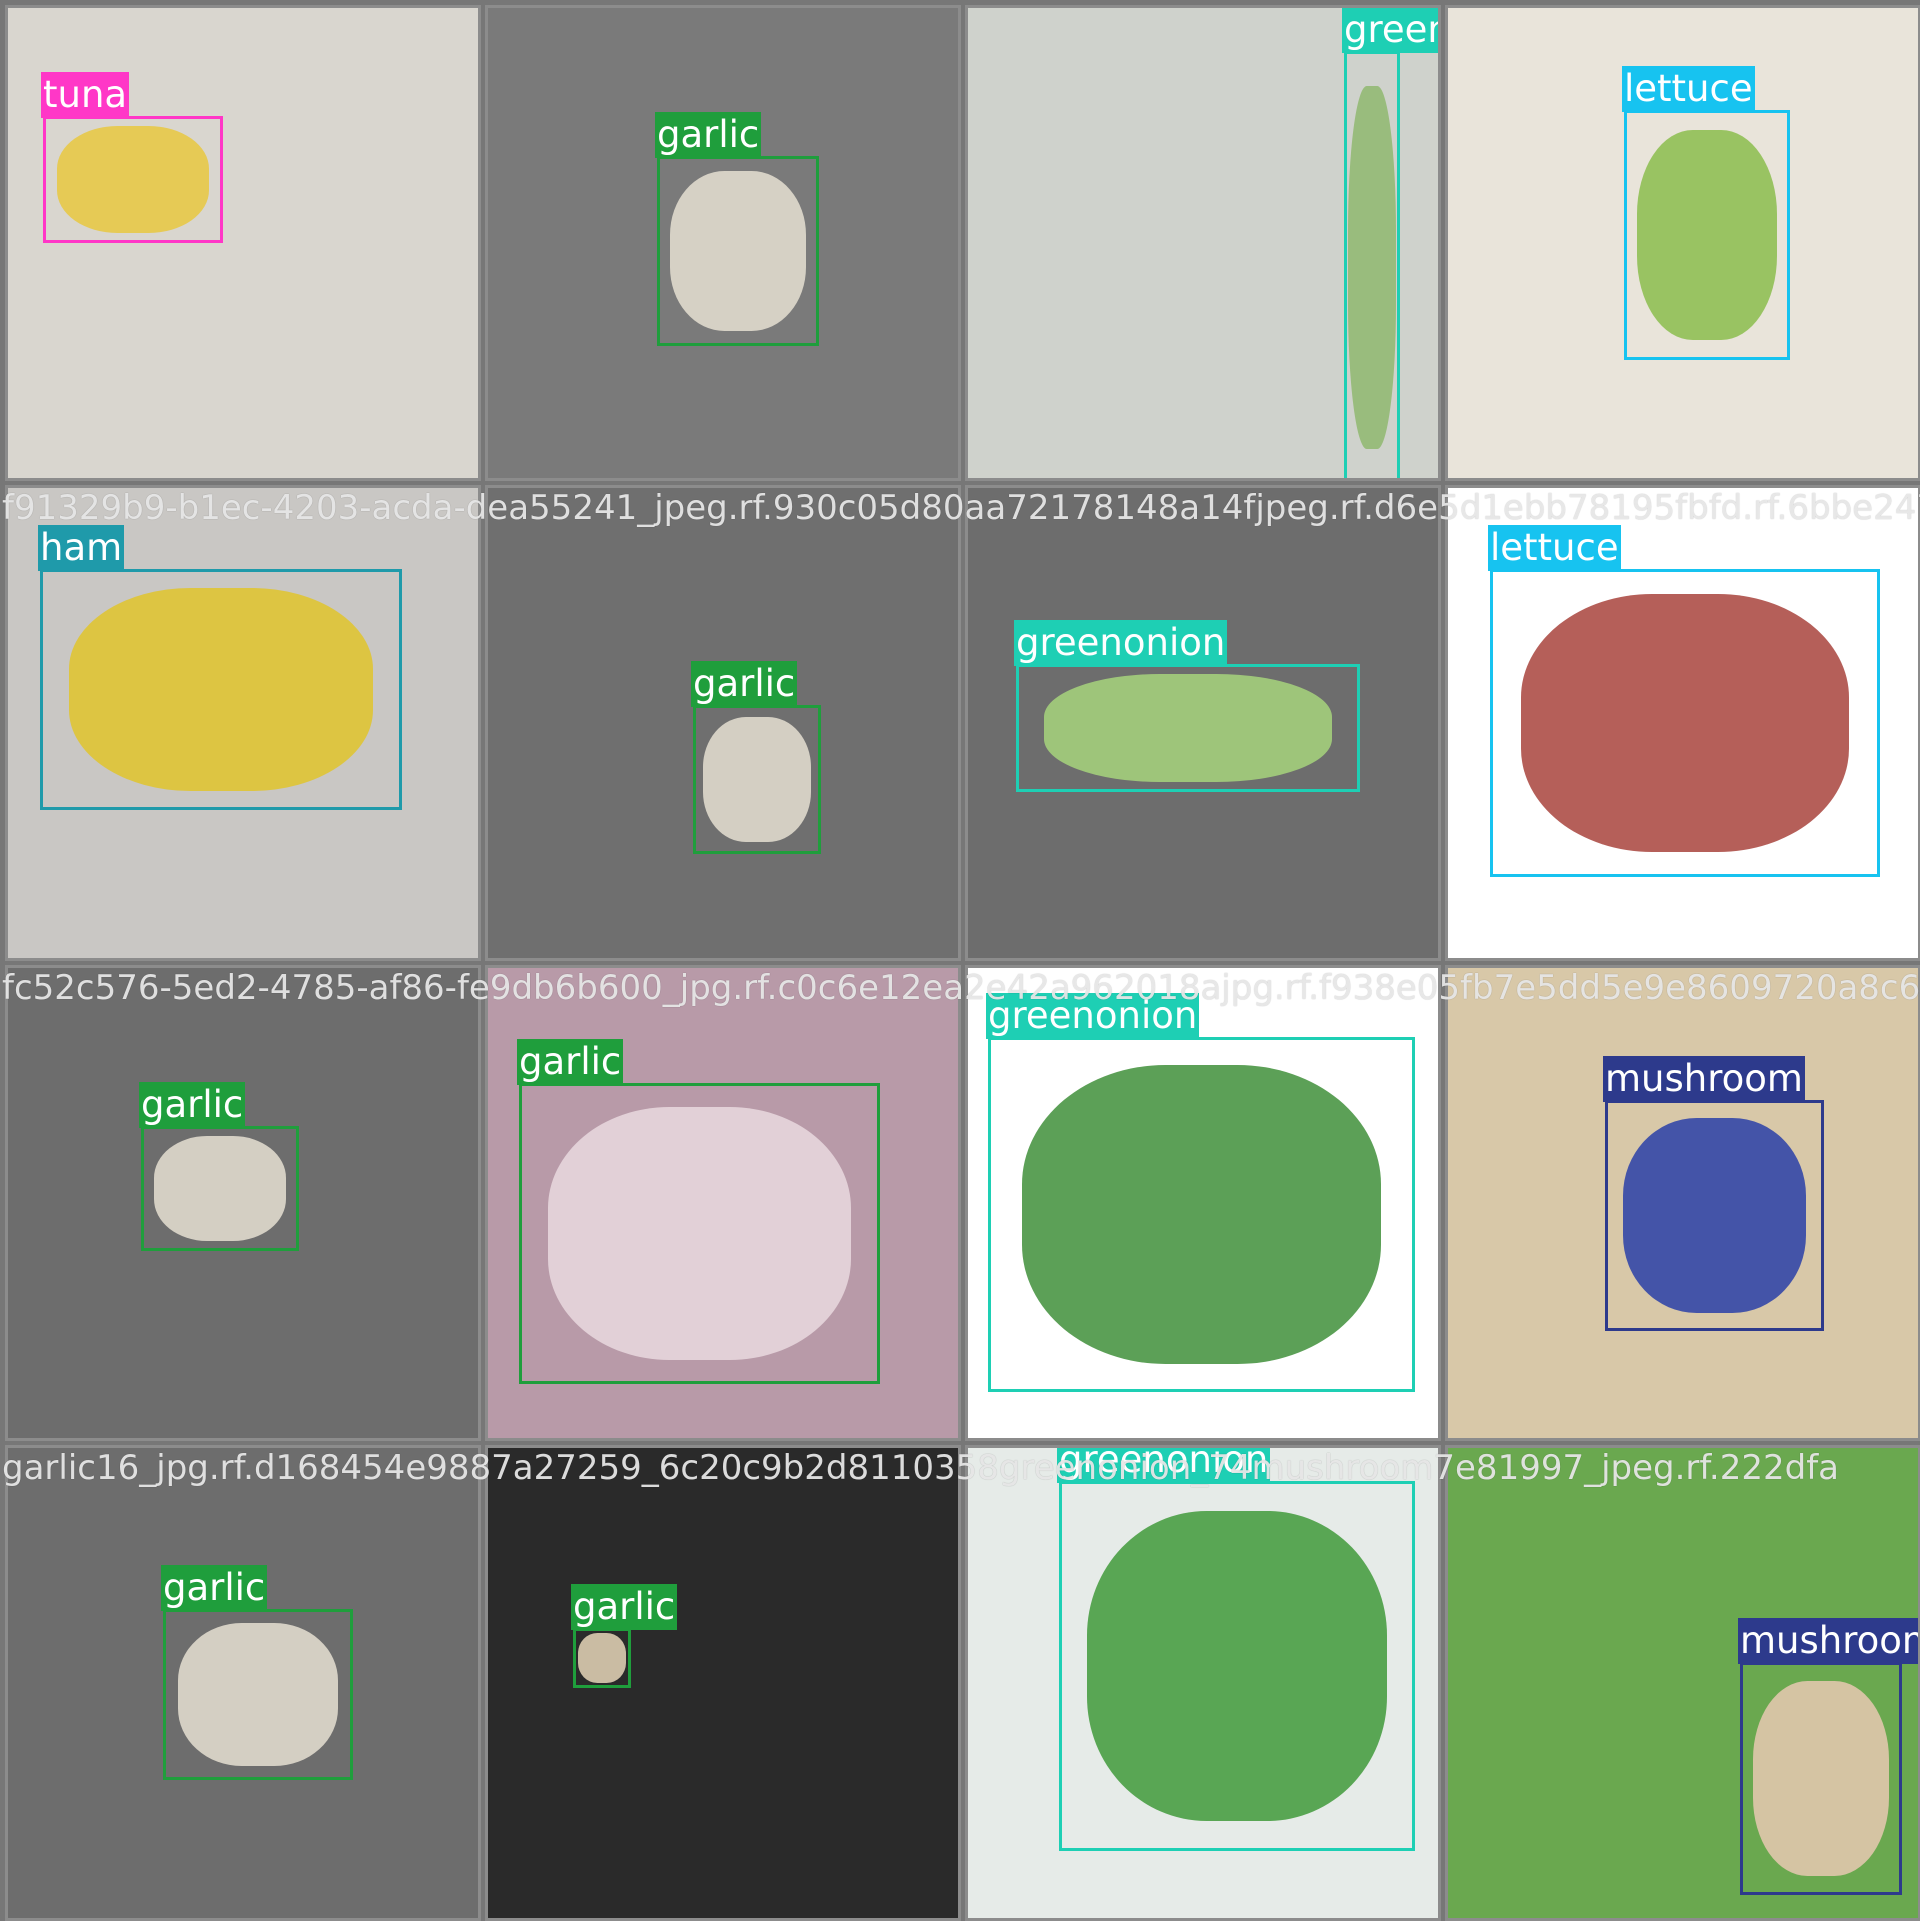 This screenshot has width=1920, height=1921. What do you see at coordinates (243, 243) in the screenshot?
I see `image-tile: tuna` at bounding box center [243, 243].